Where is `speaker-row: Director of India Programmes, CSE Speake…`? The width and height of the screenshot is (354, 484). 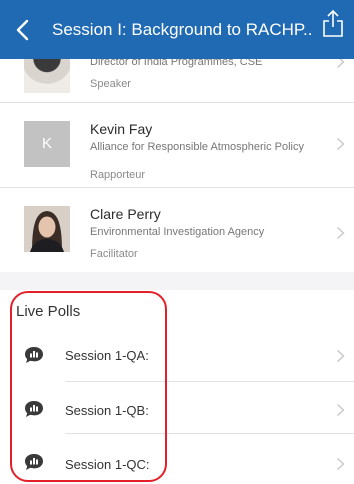
speaker-row: Director of India Programmes, CSE Speake… is located at coordinates (177, 80).